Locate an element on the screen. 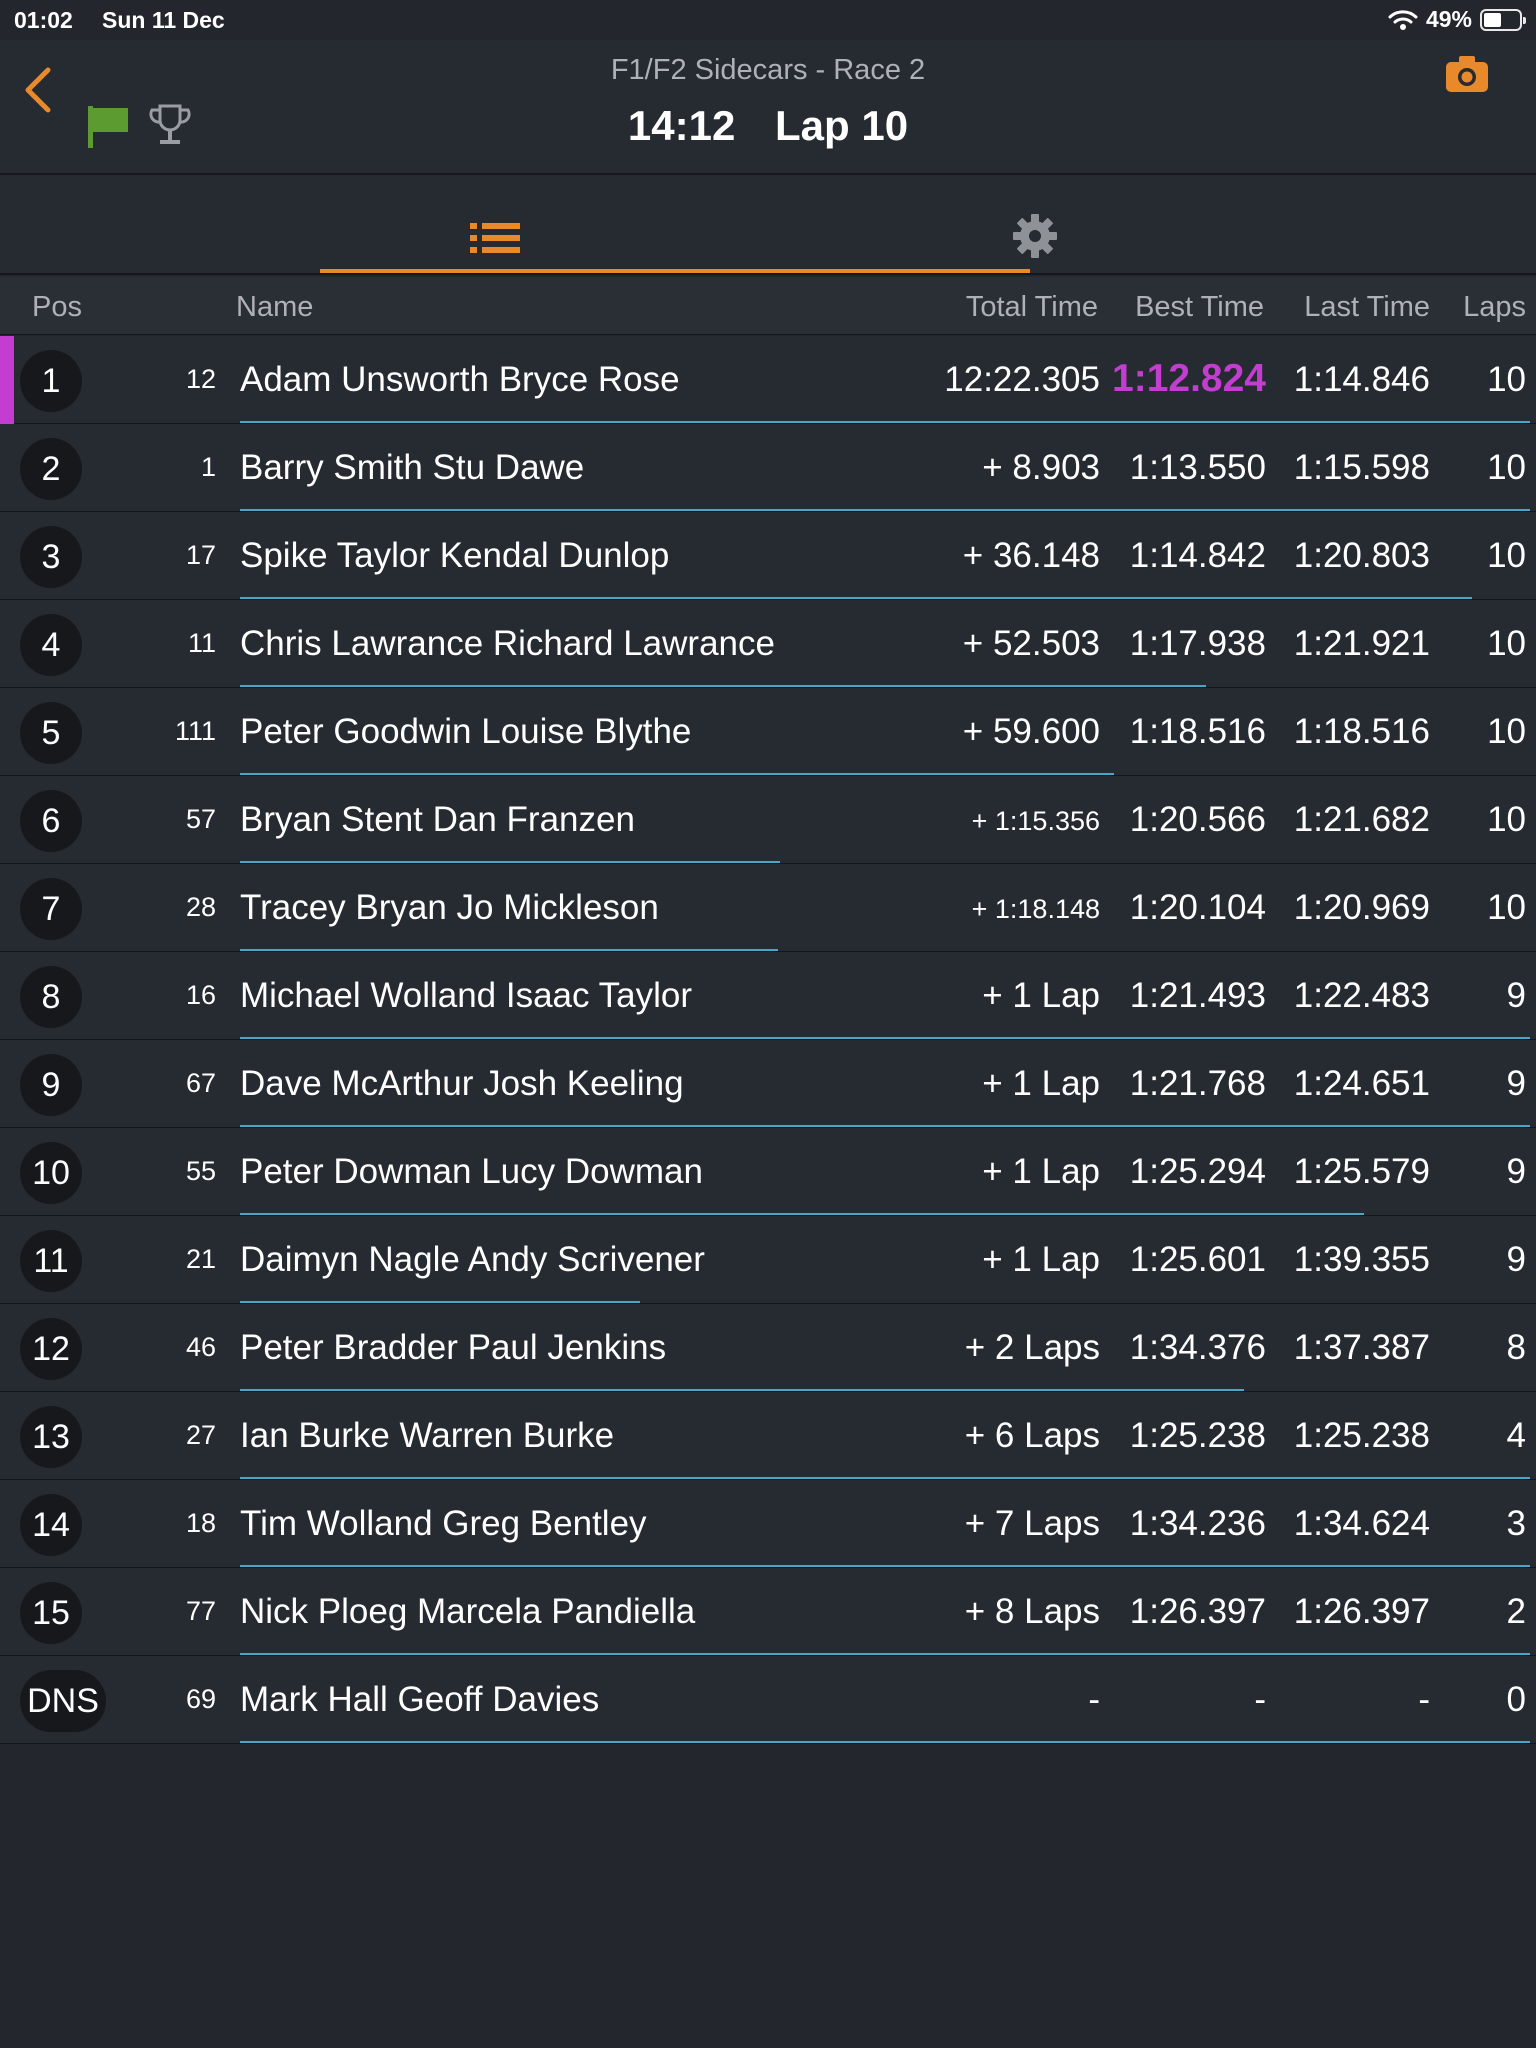 The image size is (1536, 2048). position-badge: 7 is located at coordinates (51, 909).